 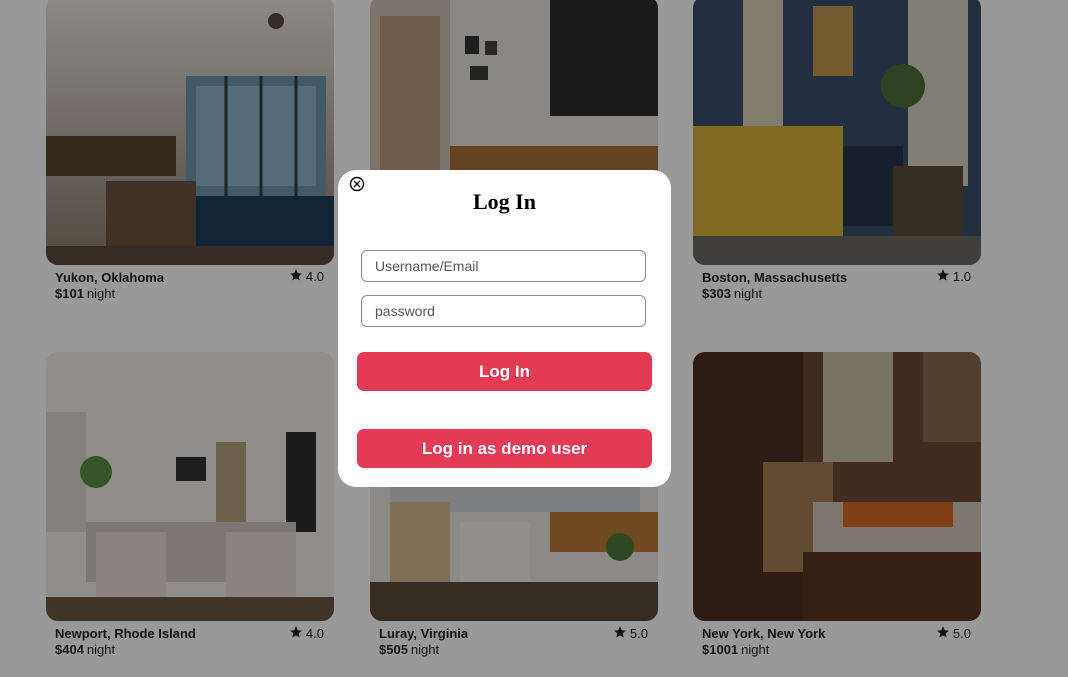 I want to click on login-modal: Log In Log In Log in as demo user, so click(x=504, y=328).